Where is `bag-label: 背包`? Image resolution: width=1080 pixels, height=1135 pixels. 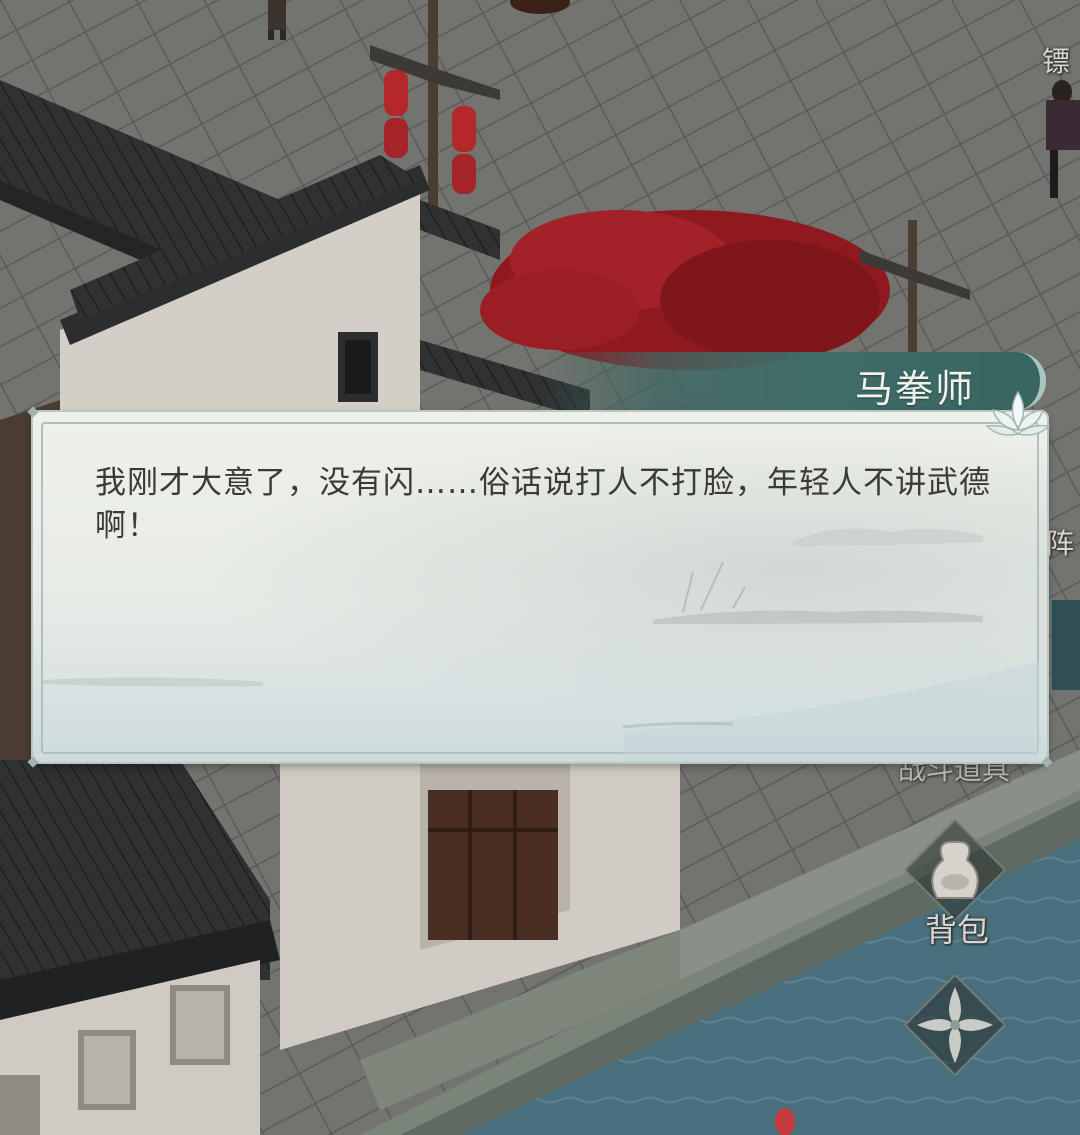
bag-label: 背包 is located at coordinates (957, 928).